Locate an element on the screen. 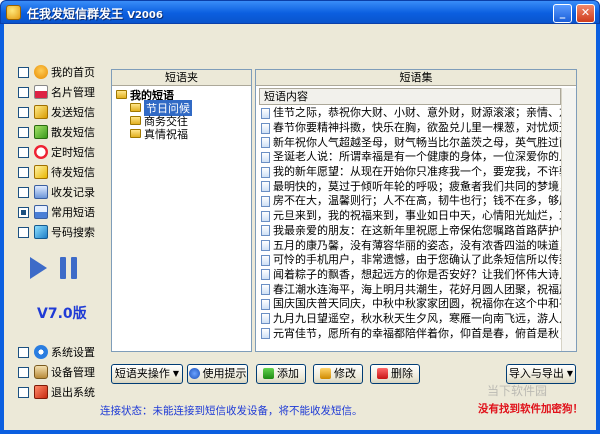  play-icon is located at coordinates (38, 268).